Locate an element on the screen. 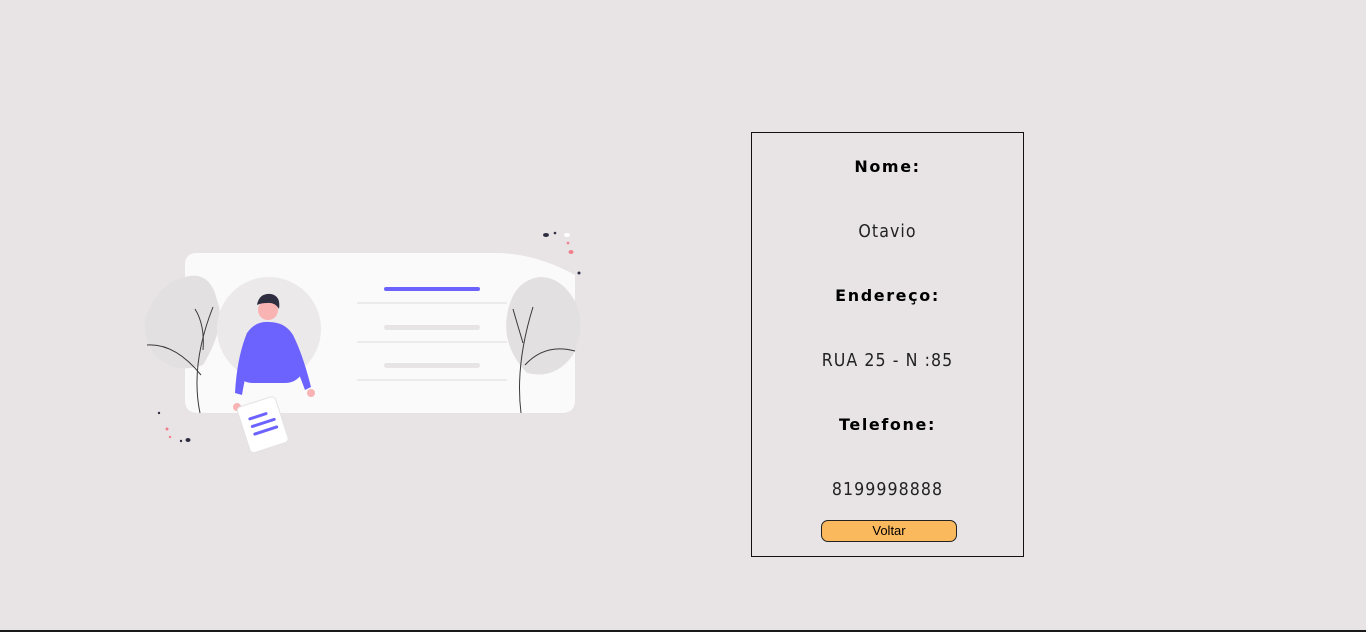 The height and width of the screenshot is (632, 1366). phone-value: 8199998888 is located at coordinates (887, 489).